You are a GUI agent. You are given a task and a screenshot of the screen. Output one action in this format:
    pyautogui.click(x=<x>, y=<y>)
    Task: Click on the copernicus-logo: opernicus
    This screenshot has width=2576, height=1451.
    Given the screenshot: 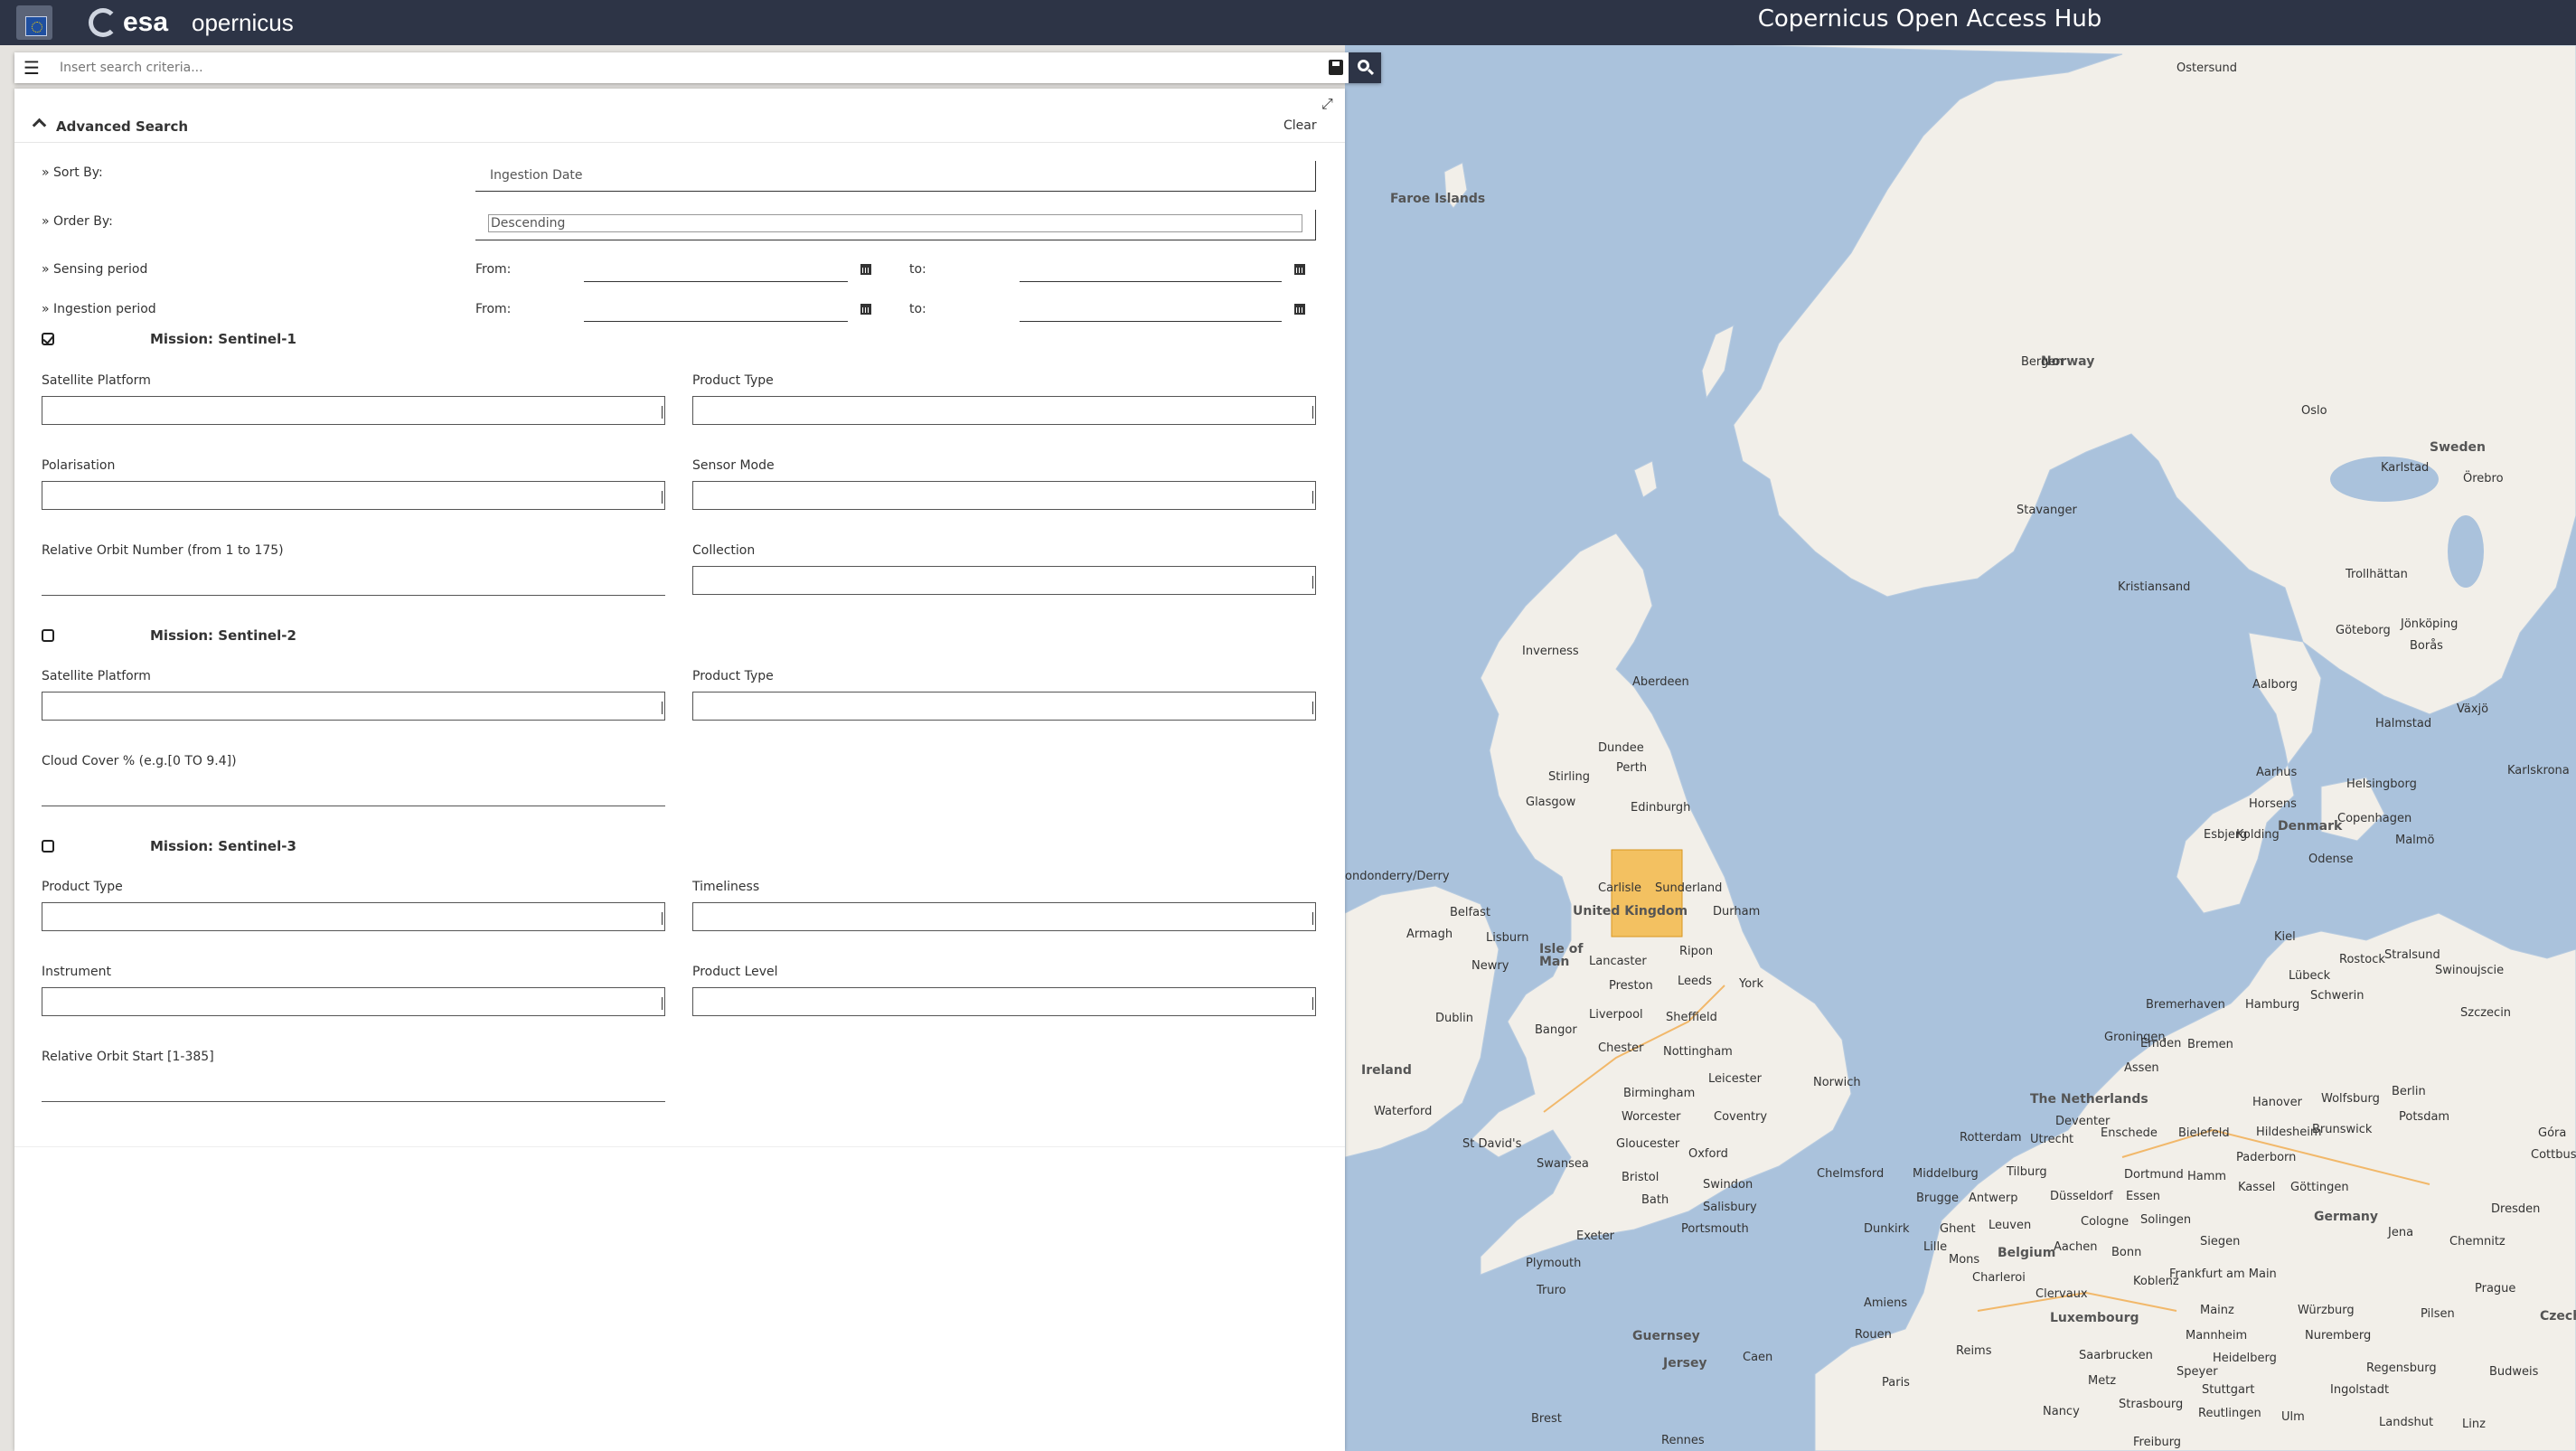 What is the action you would take?
    pyautogui.click(x=243, y=22)
    